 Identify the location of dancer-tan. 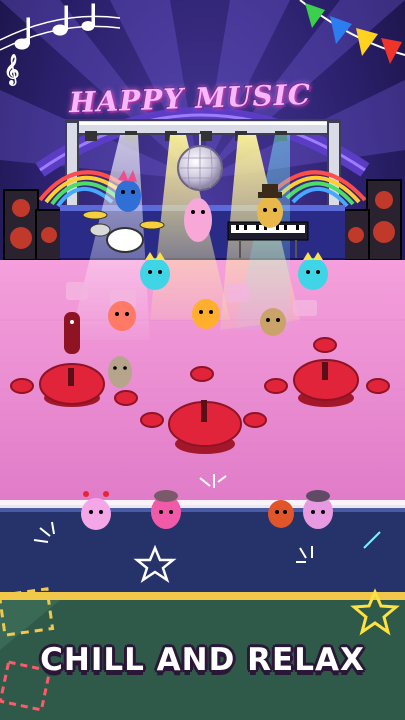
(273, 322).